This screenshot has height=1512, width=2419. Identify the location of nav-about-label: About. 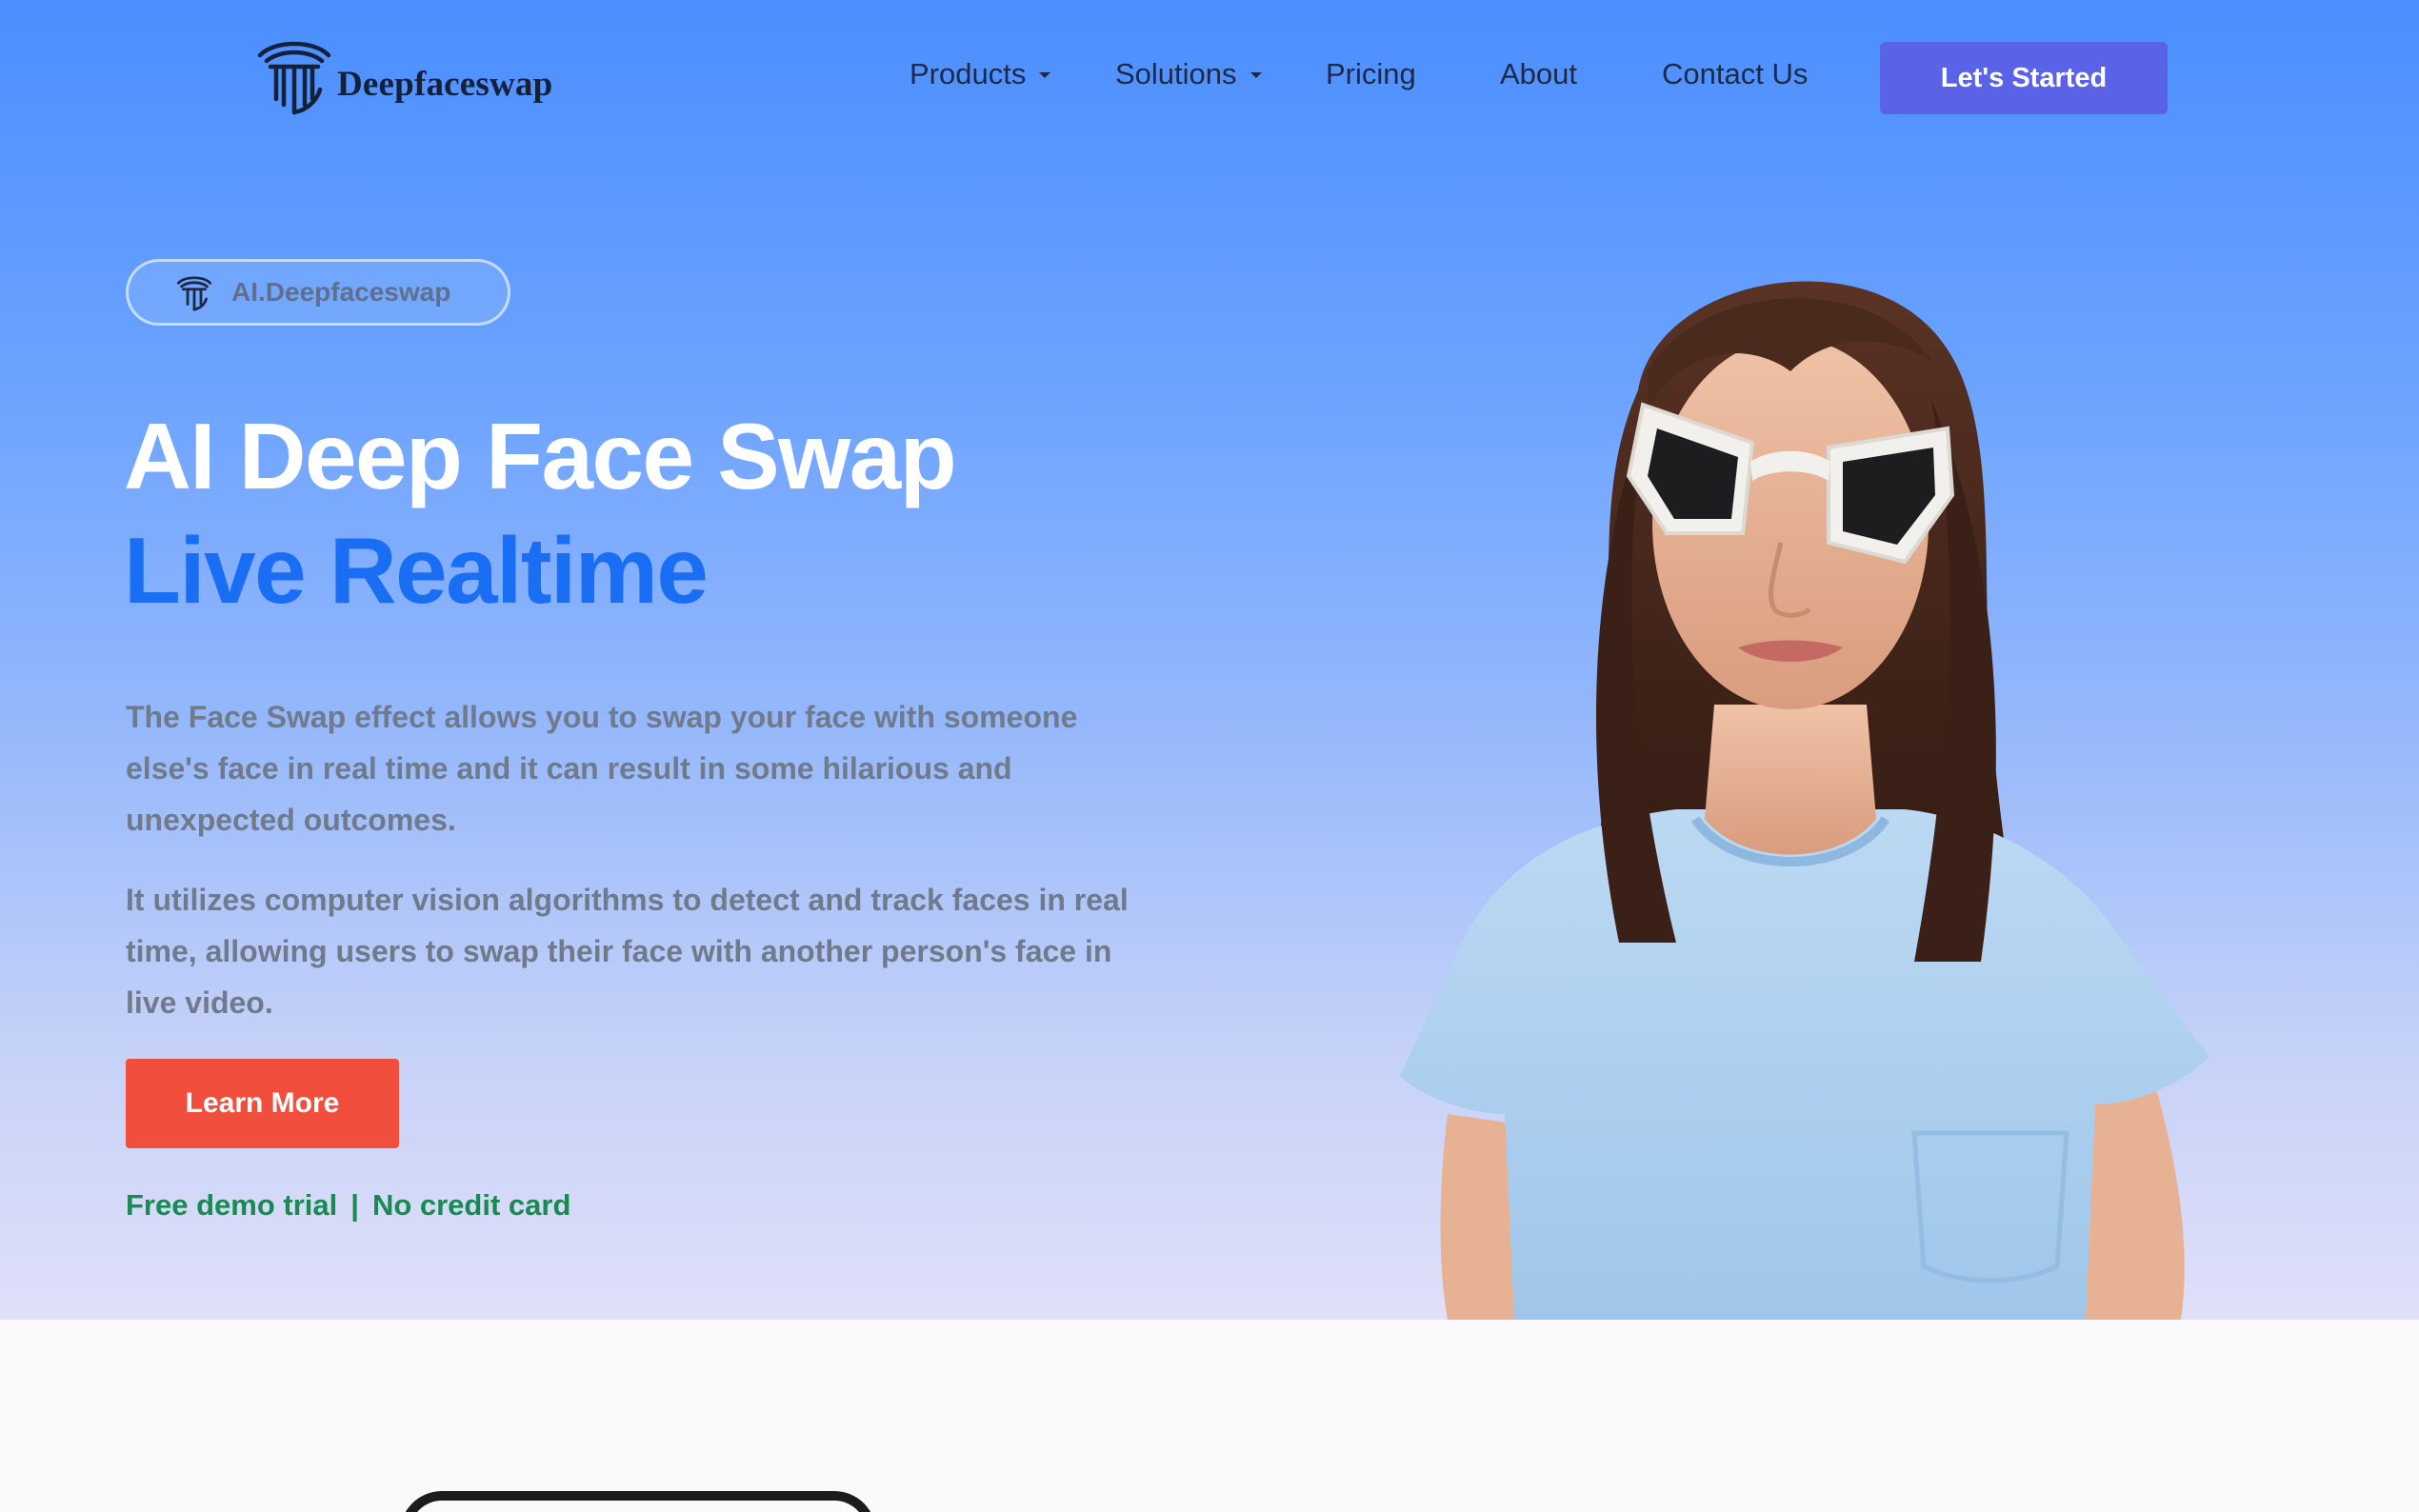
(1539, 73).